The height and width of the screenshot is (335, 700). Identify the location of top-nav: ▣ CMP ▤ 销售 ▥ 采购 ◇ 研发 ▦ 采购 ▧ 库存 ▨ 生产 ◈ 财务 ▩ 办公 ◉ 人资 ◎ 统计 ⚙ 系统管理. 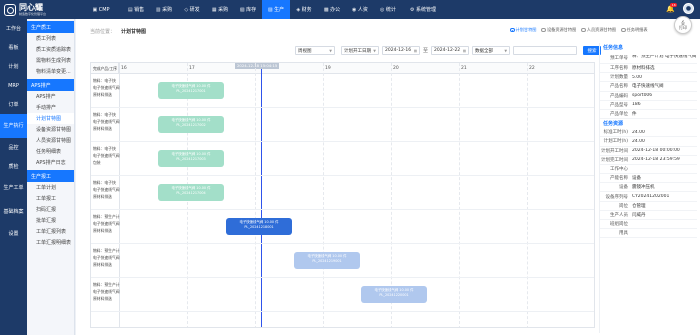
(262, 9).